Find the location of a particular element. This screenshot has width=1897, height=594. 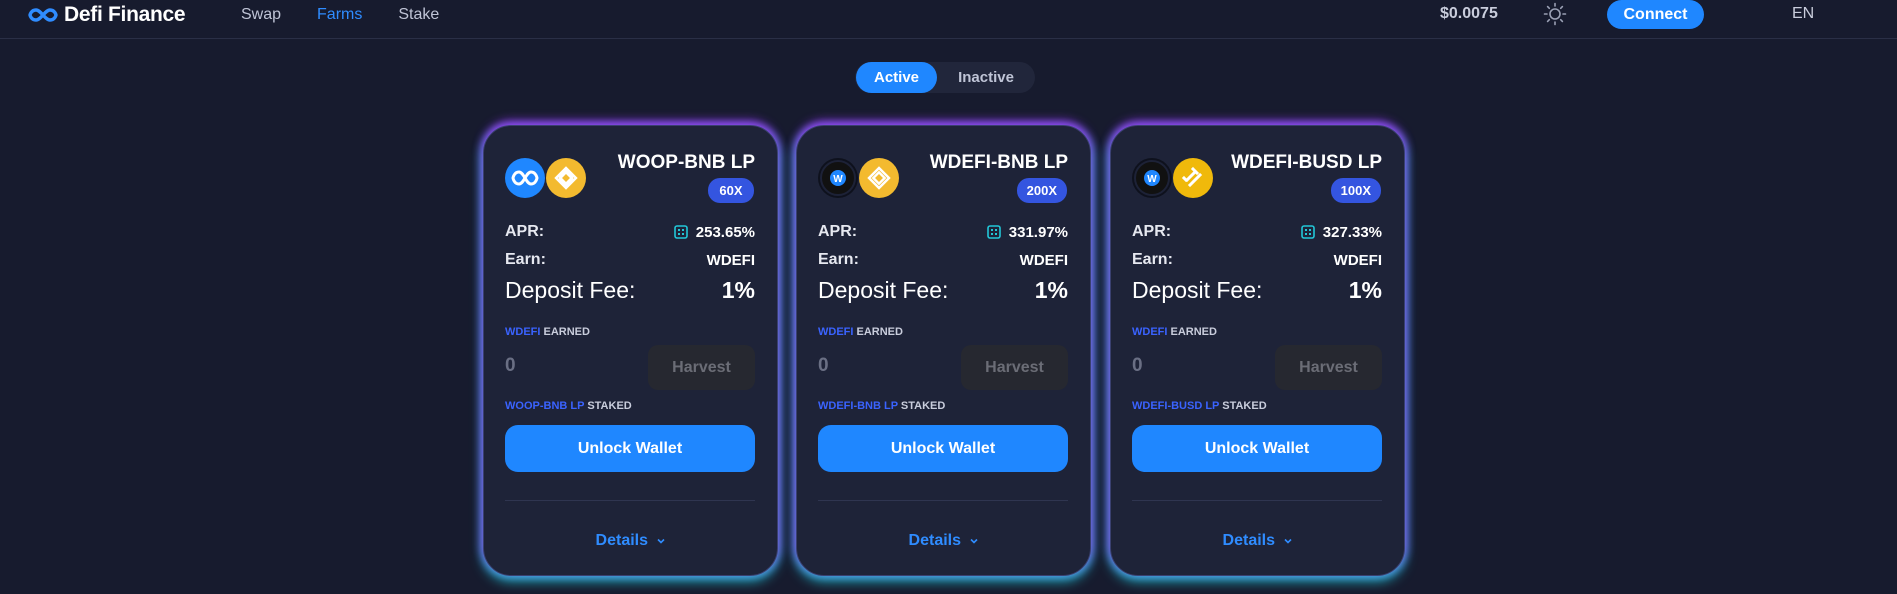

staked-label: WOOP-BNB LP STAKED is located at coordinates (568, 406).